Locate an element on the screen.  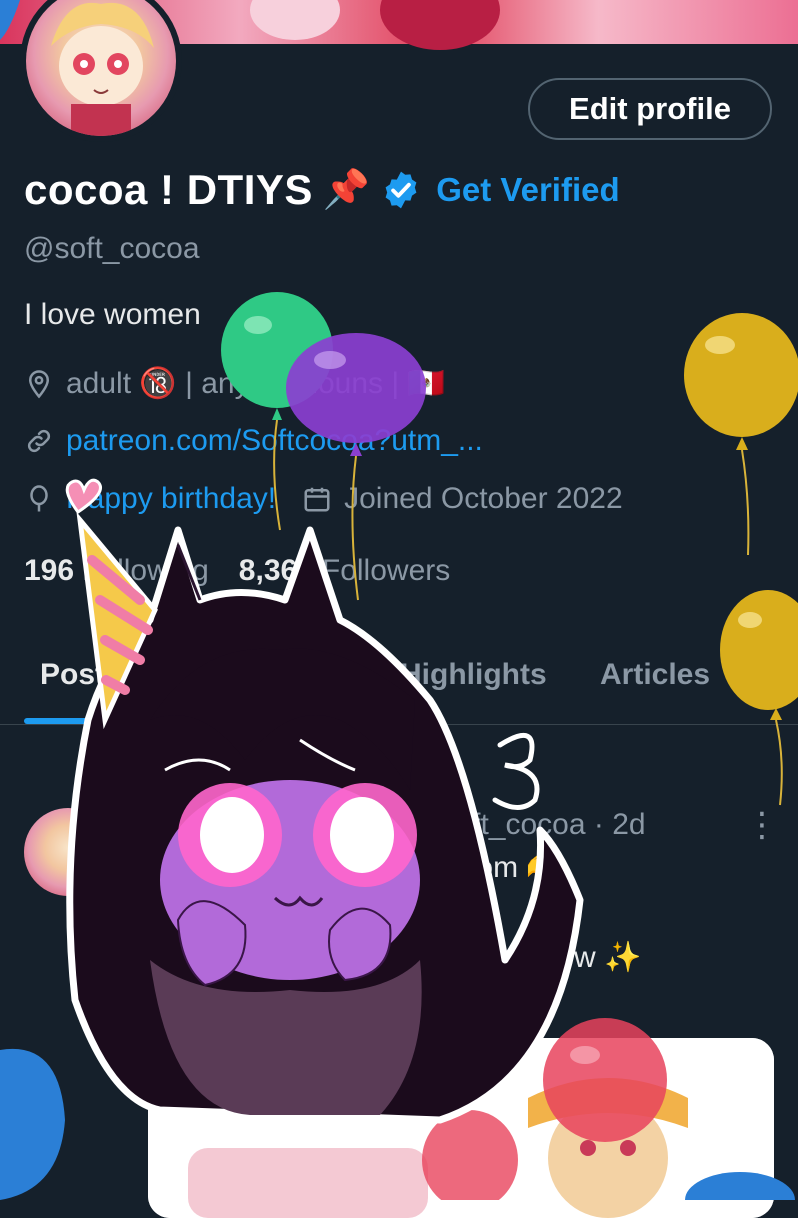
followers-link: 8,365 Followers is located at coordinates (344, 571).